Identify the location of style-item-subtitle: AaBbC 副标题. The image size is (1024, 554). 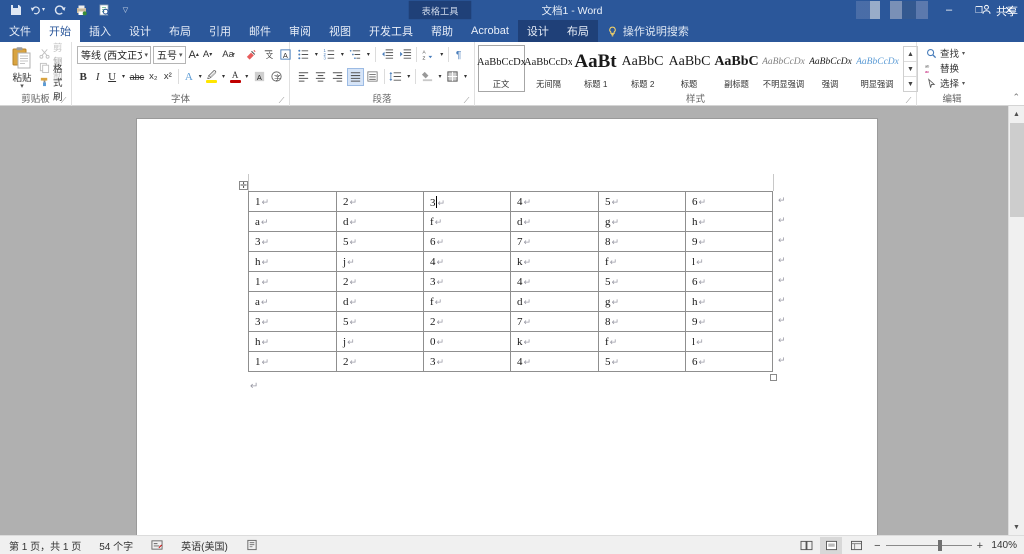
(736, 68).